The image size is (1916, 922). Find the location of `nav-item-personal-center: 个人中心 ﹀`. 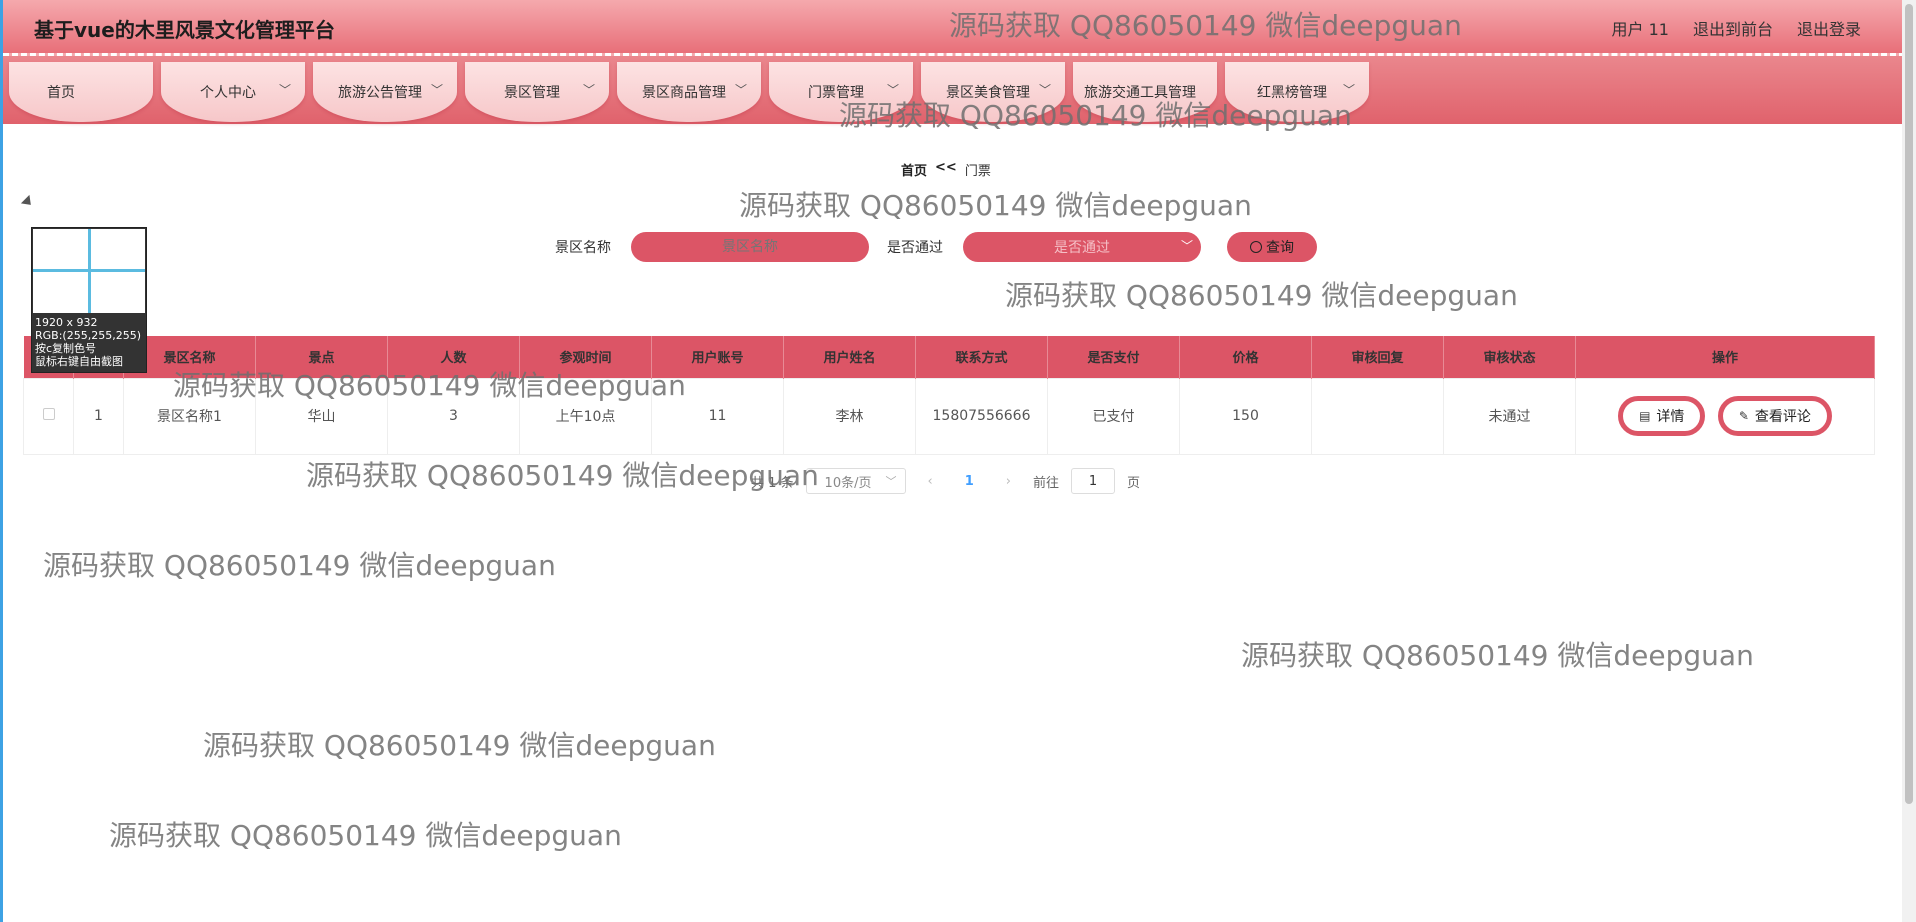

nav-item-personal-center: 个人中心 ﹀ is located at coordinates (233, 92).